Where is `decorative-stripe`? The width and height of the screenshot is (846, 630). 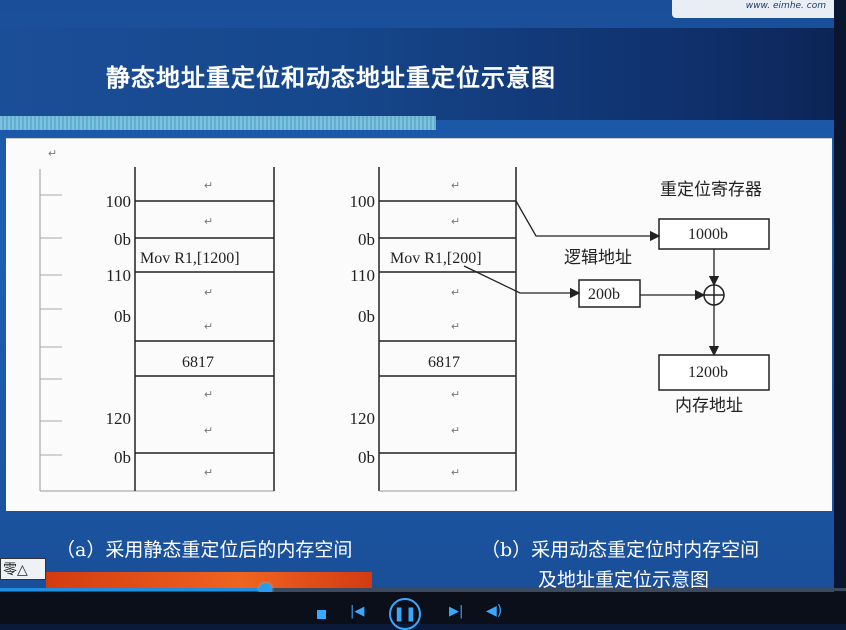 decorative-stripe is located at coordinates (218, 123).